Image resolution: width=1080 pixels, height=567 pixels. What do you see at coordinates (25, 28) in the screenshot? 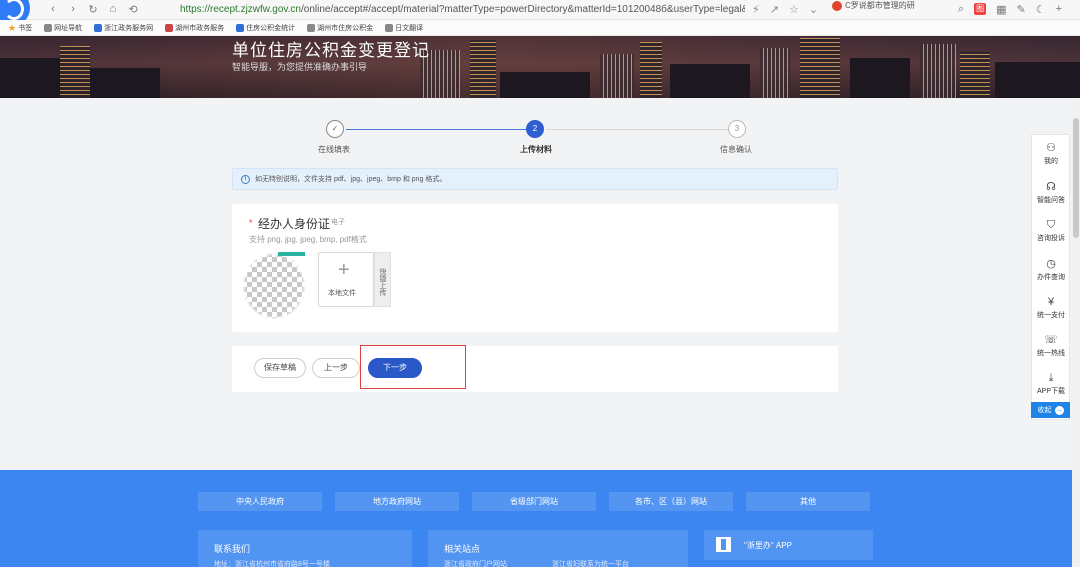
I see `bookmark-label: 书签` at bounding box center [25, 28].